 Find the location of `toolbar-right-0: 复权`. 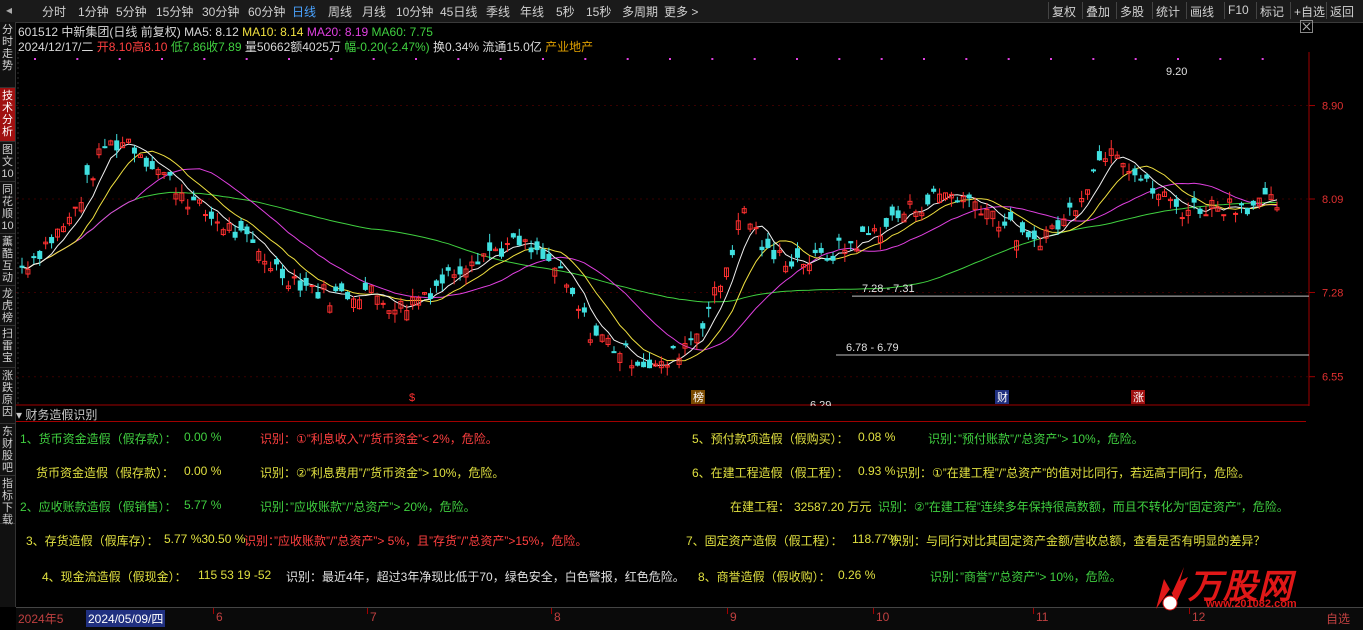

toolbar-right-0: 复权 is located at coordinates (1064, 11).